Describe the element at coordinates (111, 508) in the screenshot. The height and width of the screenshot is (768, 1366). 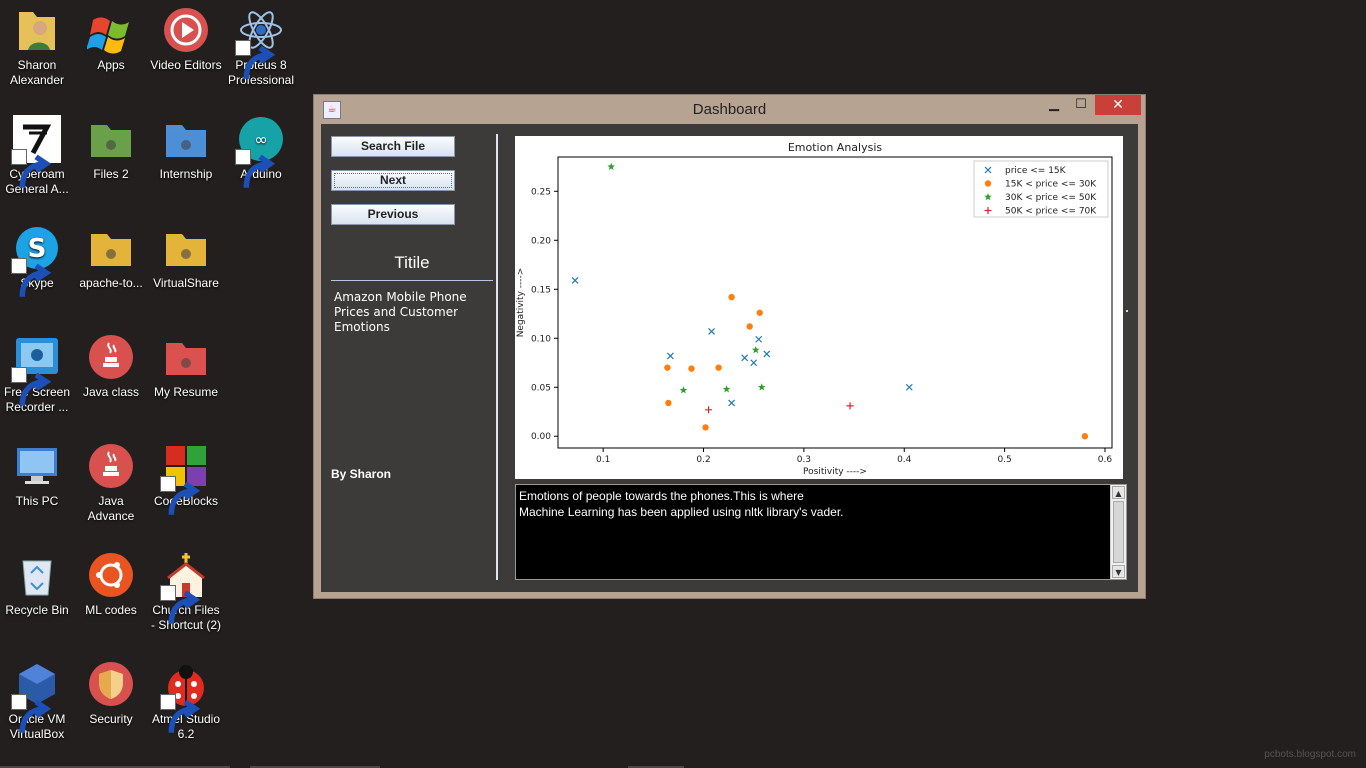
I see `desktop-icon-label: Java Advance` at that location.